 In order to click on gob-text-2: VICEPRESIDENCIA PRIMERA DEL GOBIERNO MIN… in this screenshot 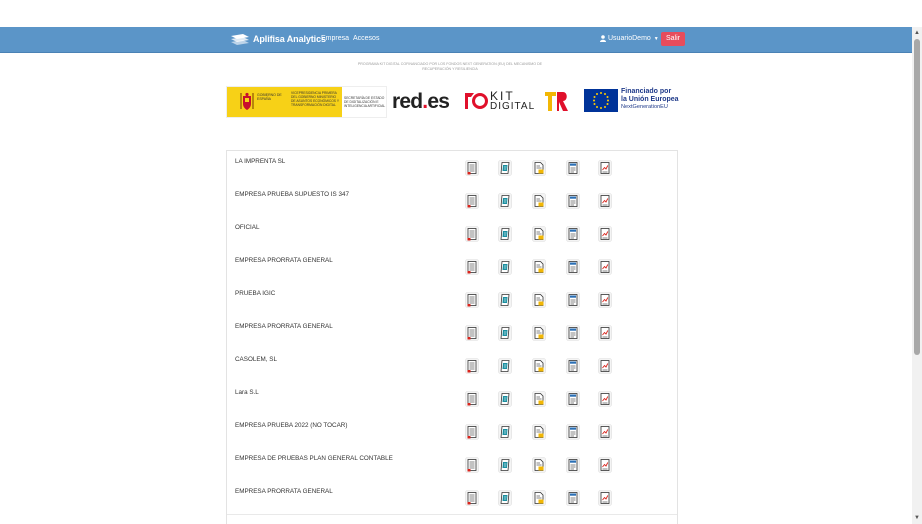, I will do `click(315, 99)`.